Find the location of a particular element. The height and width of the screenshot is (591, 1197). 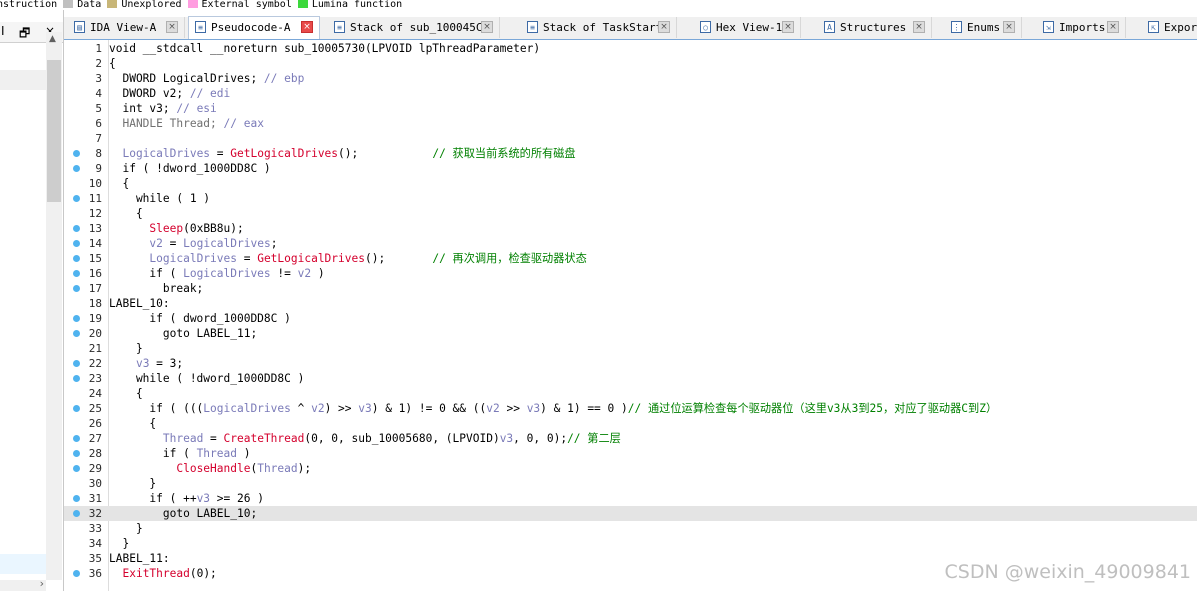

tab-expor: ⇱ Expor is located at coordinates (1169, 27).